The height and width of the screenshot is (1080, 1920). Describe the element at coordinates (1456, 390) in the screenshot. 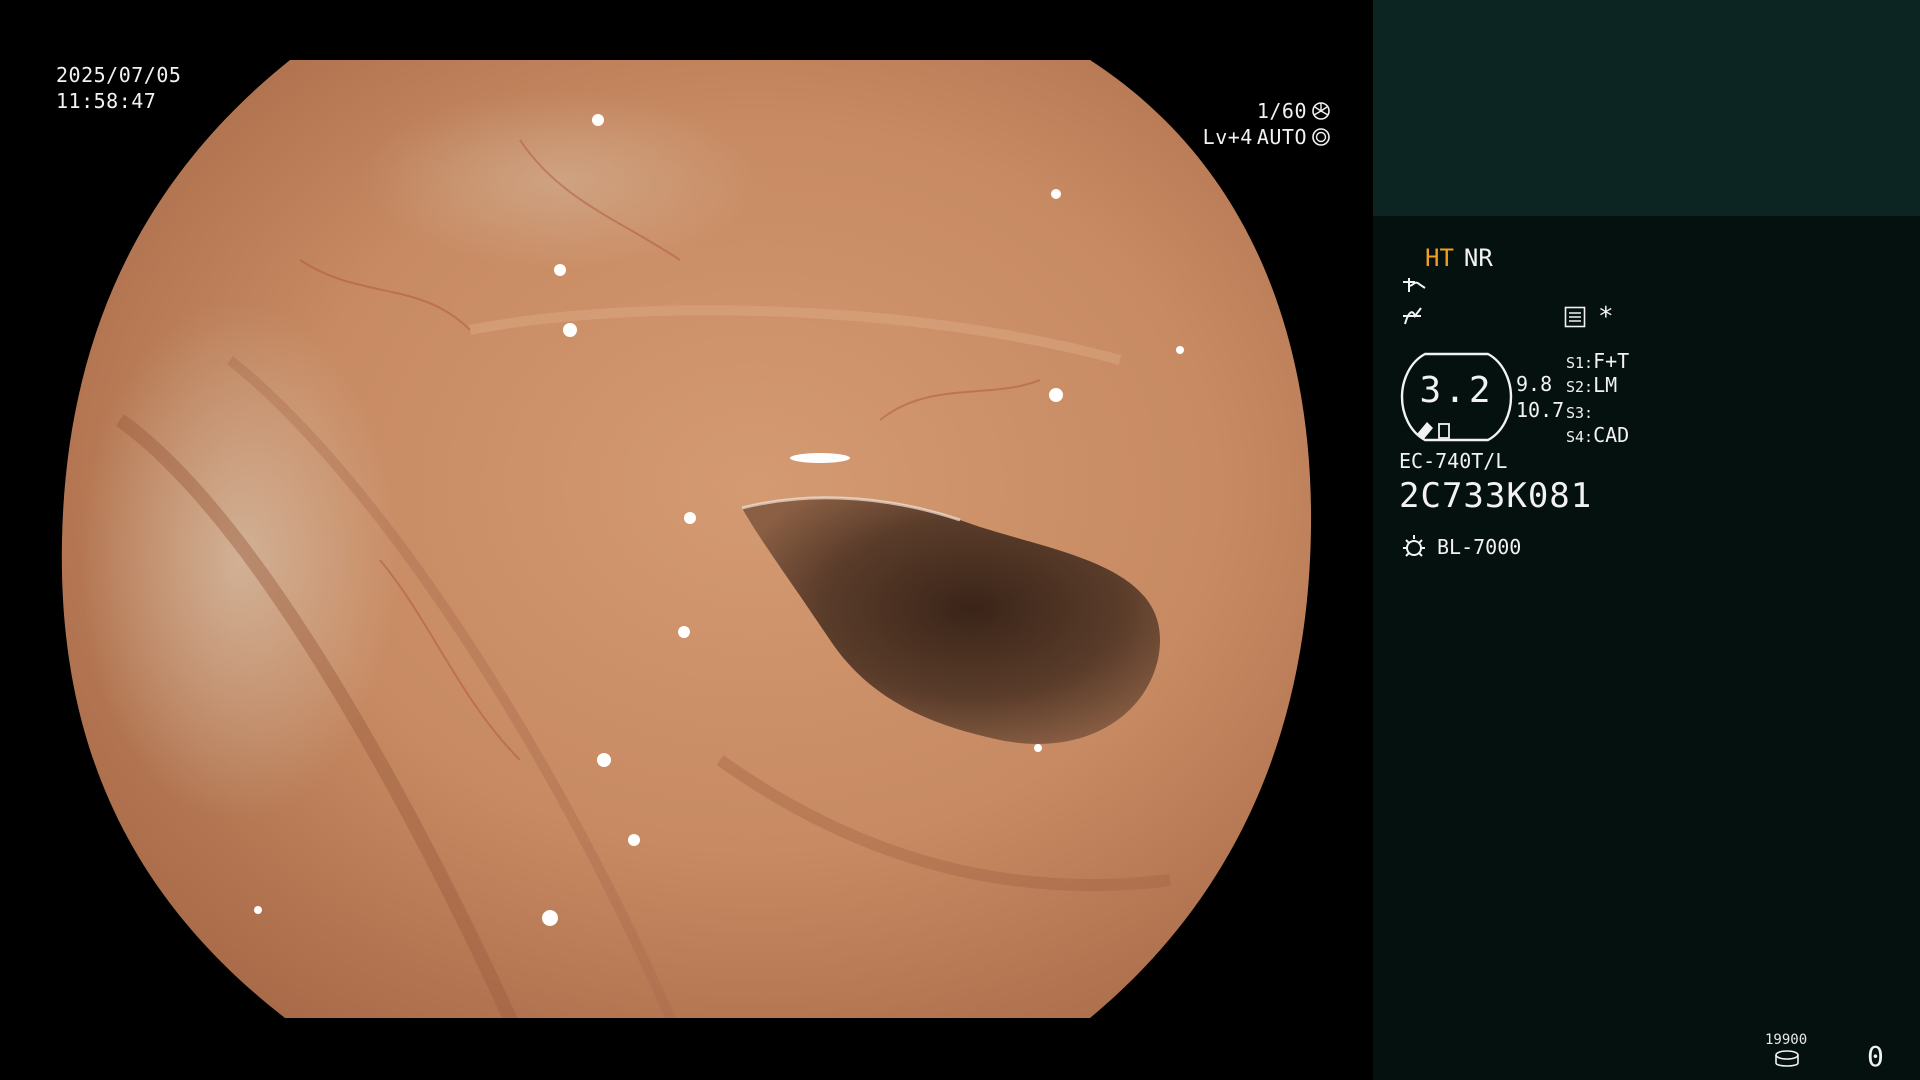

I see `gauge-value: 3.2` at that location.